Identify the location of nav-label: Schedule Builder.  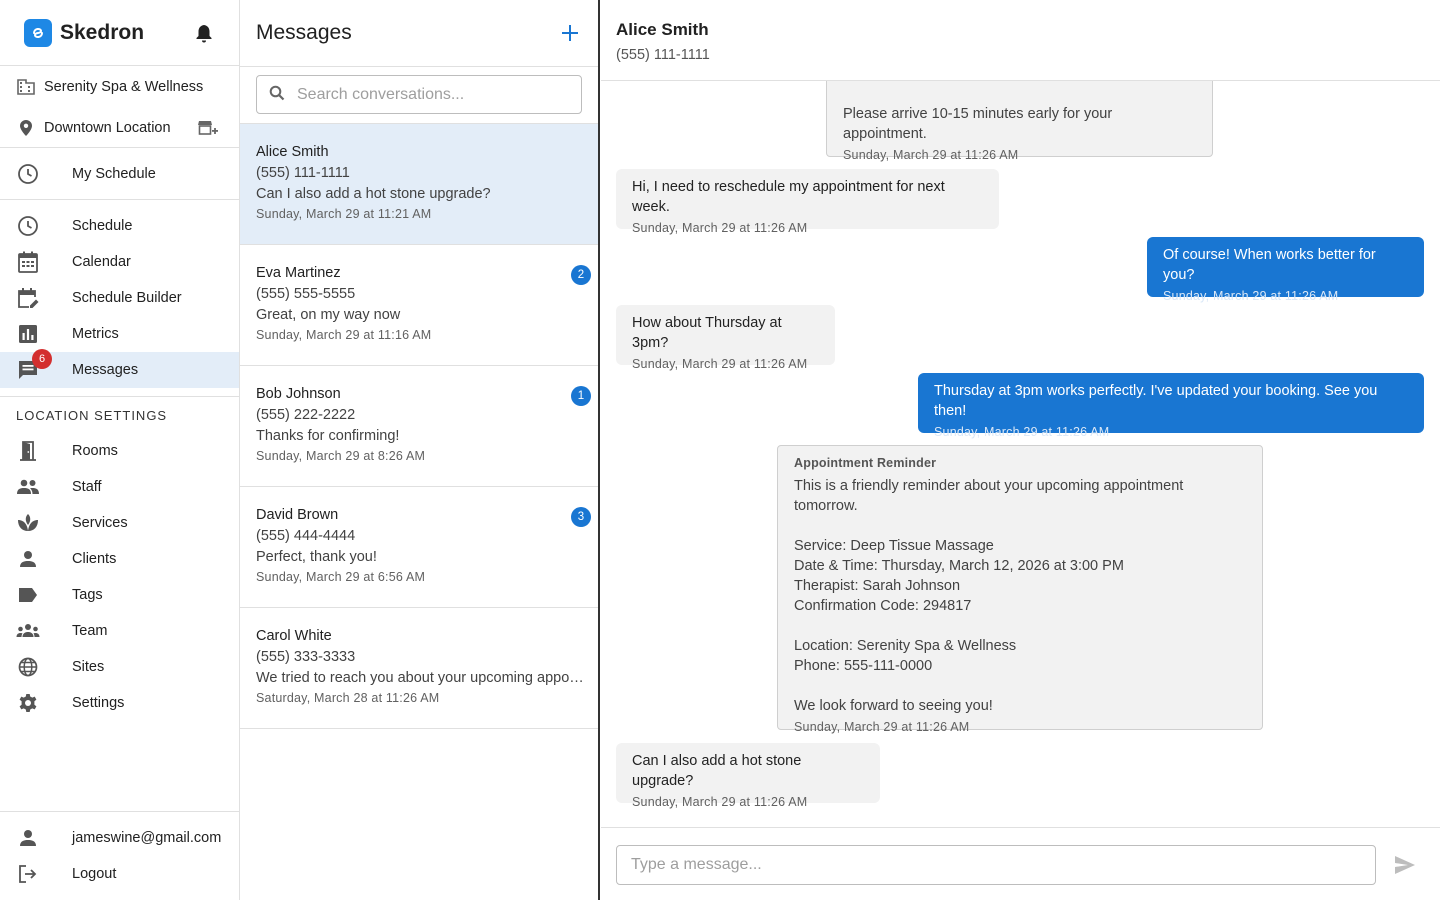
(127, 298).